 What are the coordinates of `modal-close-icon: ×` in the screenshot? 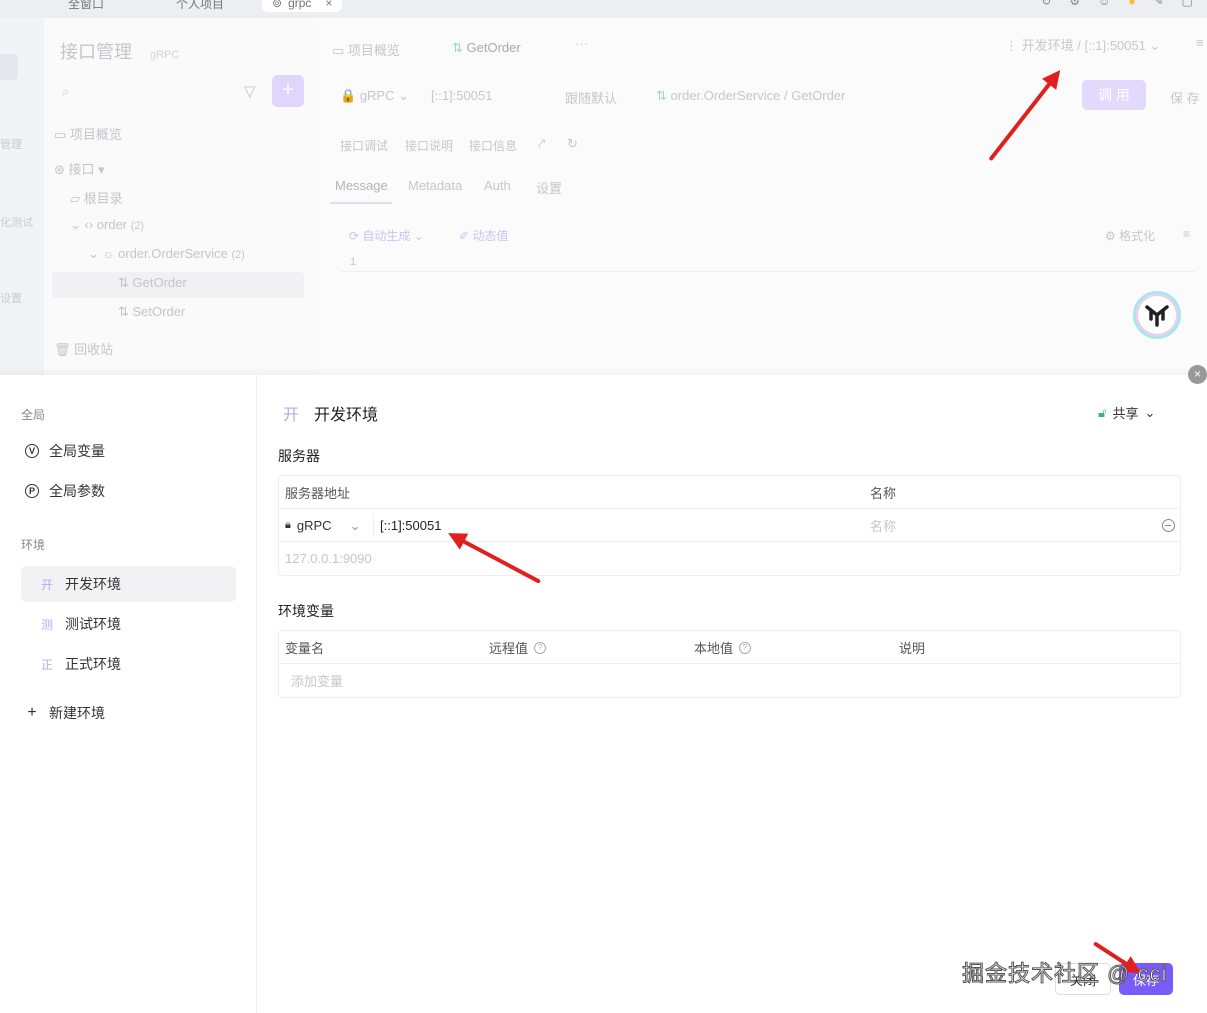 It's located at (1197, 374).